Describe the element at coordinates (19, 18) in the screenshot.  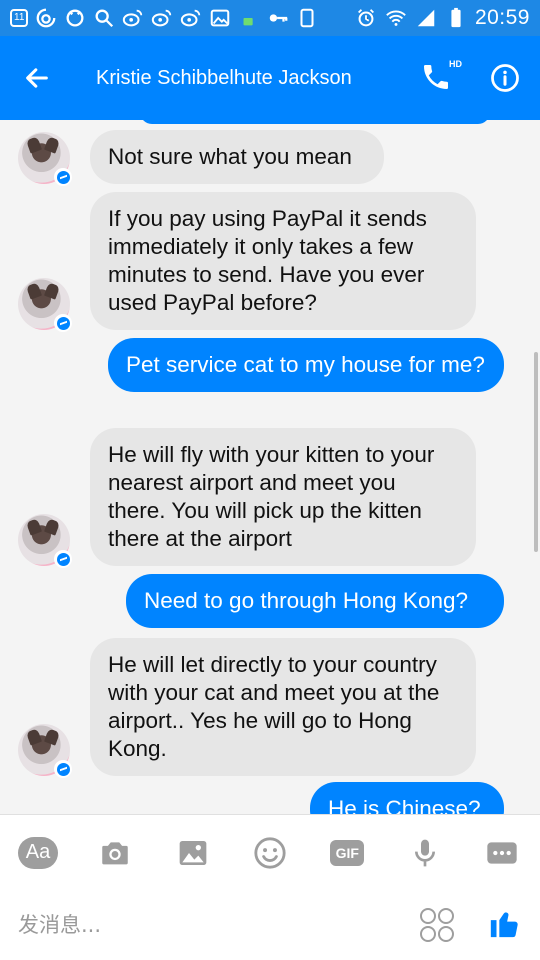
I see `notification-count-badge: 11` at that location.